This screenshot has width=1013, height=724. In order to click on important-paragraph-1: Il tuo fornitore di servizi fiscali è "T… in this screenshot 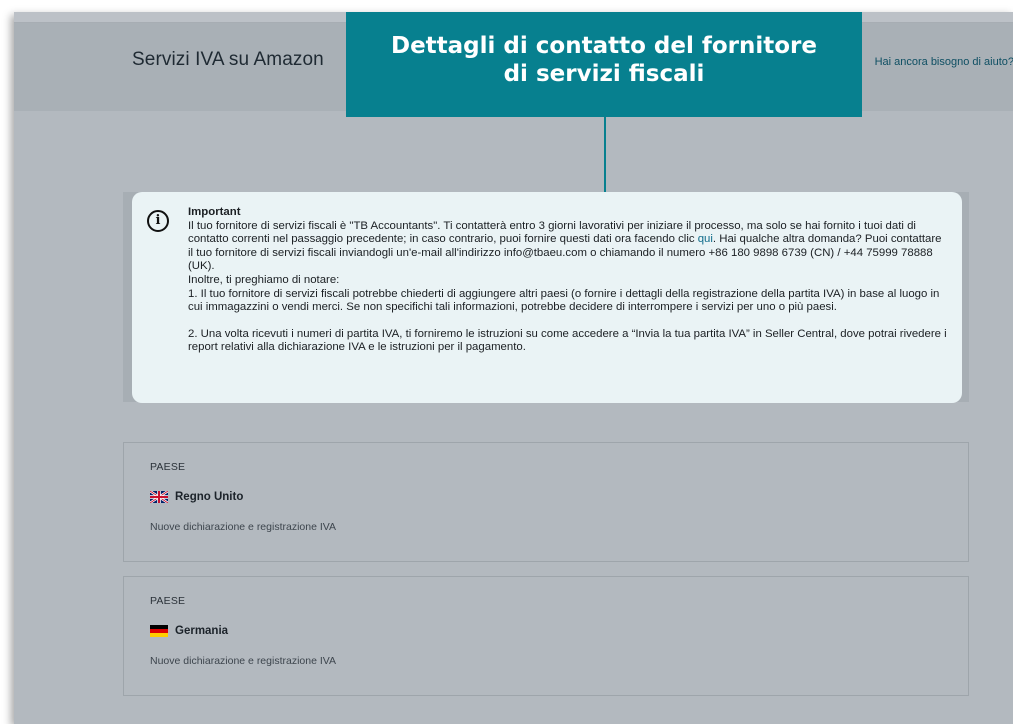, I will do `click(568, 247)`.